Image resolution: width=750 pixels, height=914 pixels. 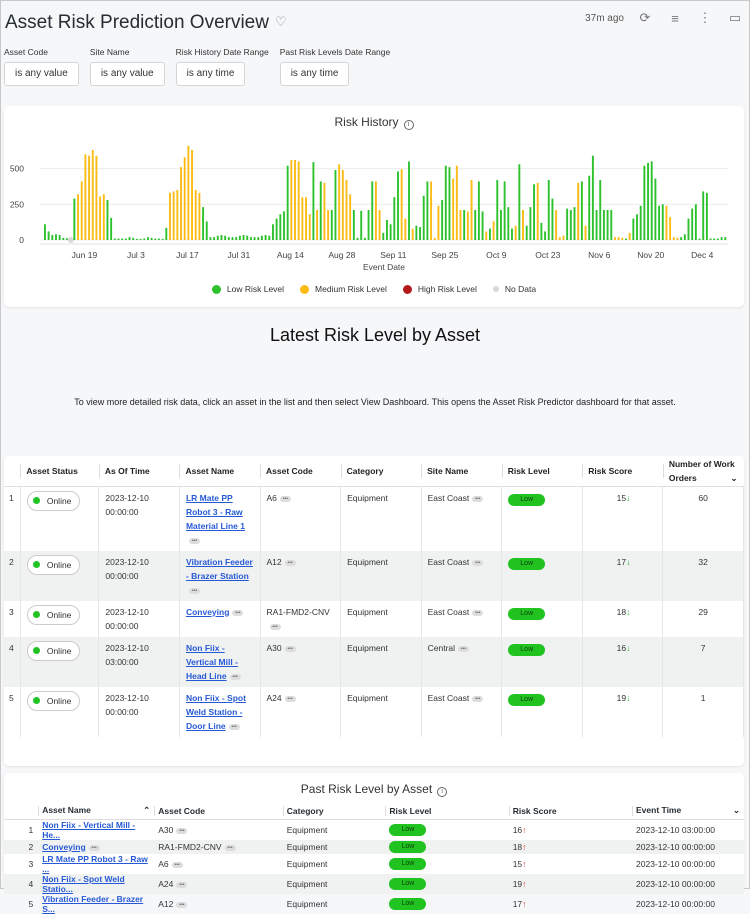 I want to click on site-name-cell: East Coast •••, so click(x=462, y=518).